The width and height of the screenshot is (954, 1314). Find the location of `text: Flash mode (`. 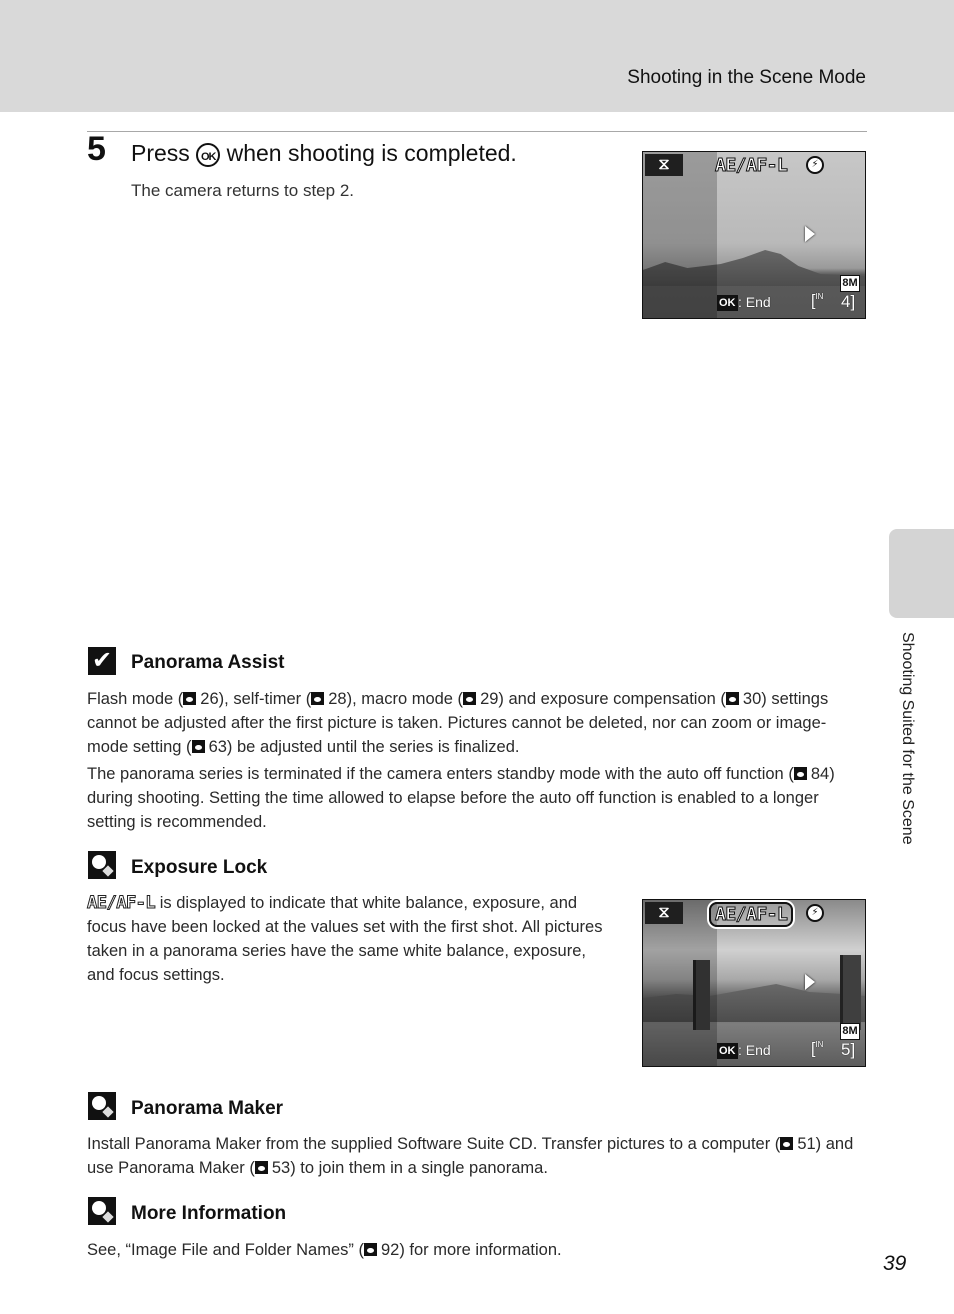

text: Flash mode ( is located at coordinates (135, 699).